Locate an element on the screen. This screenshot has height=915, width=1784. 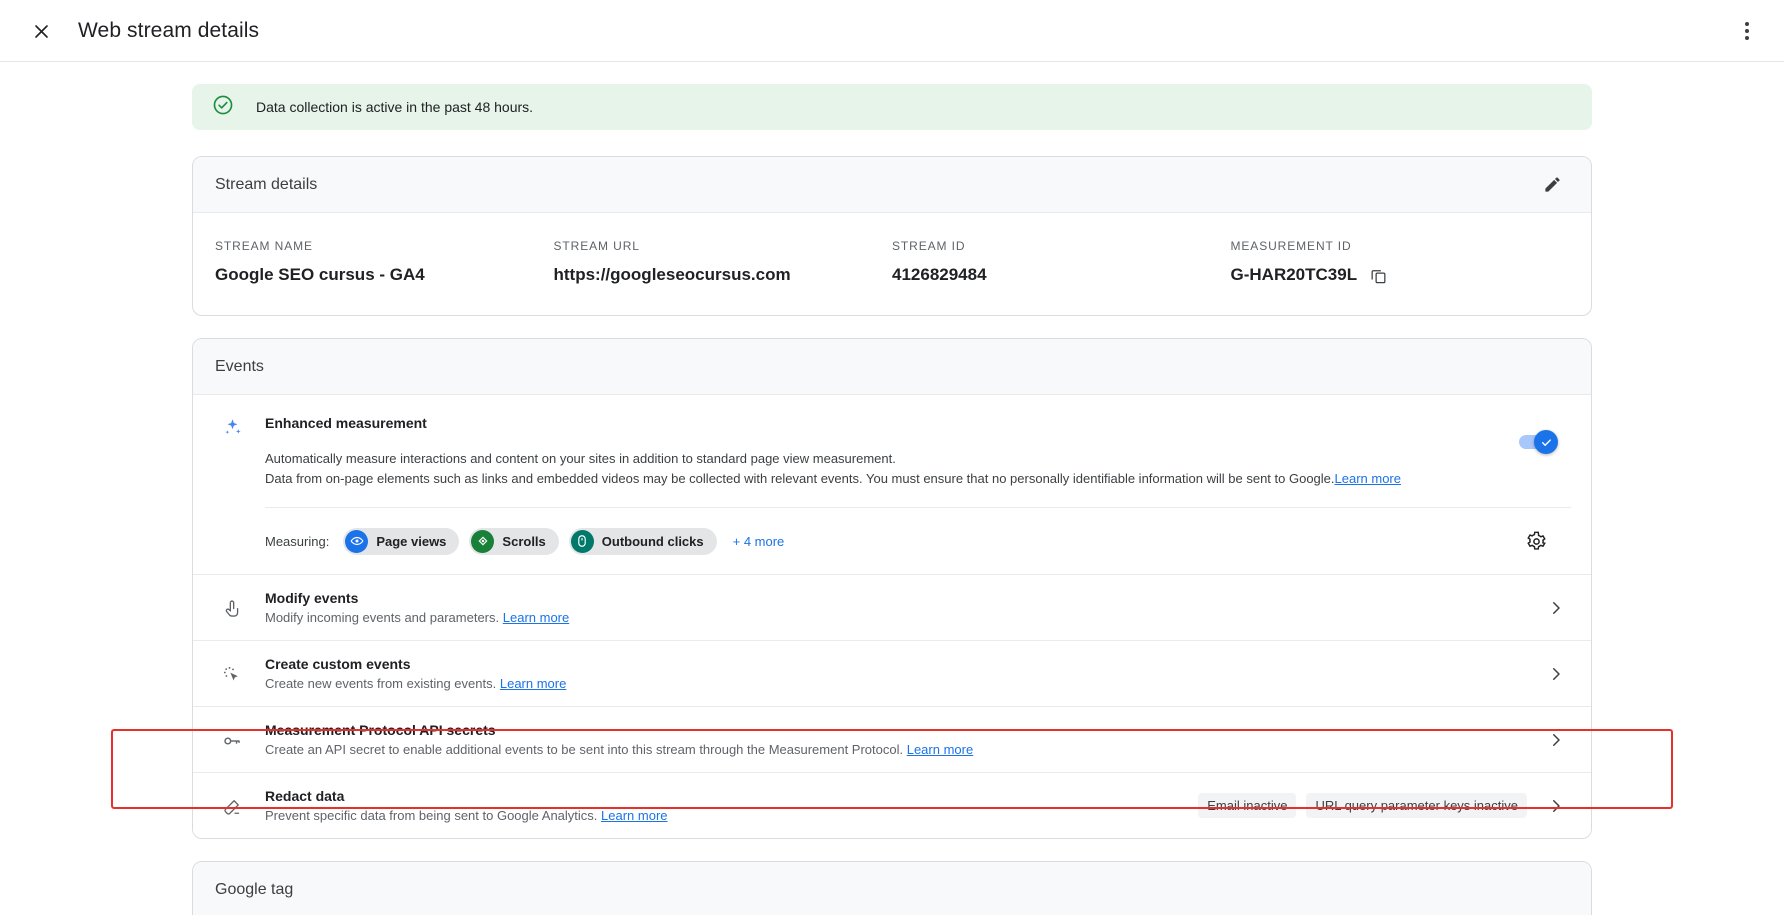
enhanced-measurement-title: Enhanced measurement is located at coordinates (346, 423).